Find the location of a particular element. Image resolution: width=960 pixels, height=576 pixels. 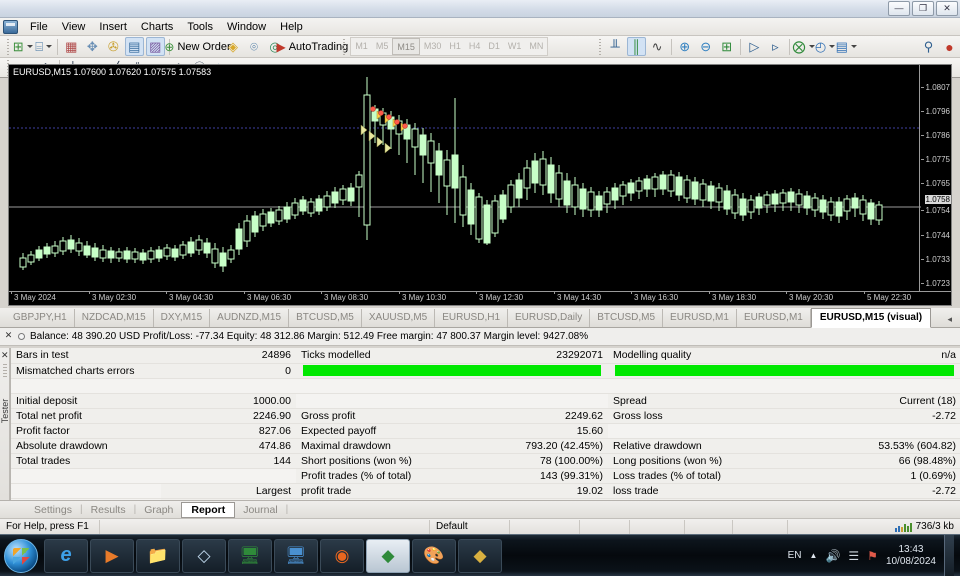

chart-tab-audnzd-m15: AUDNZD,M15 is located at coordinates (250, 318).